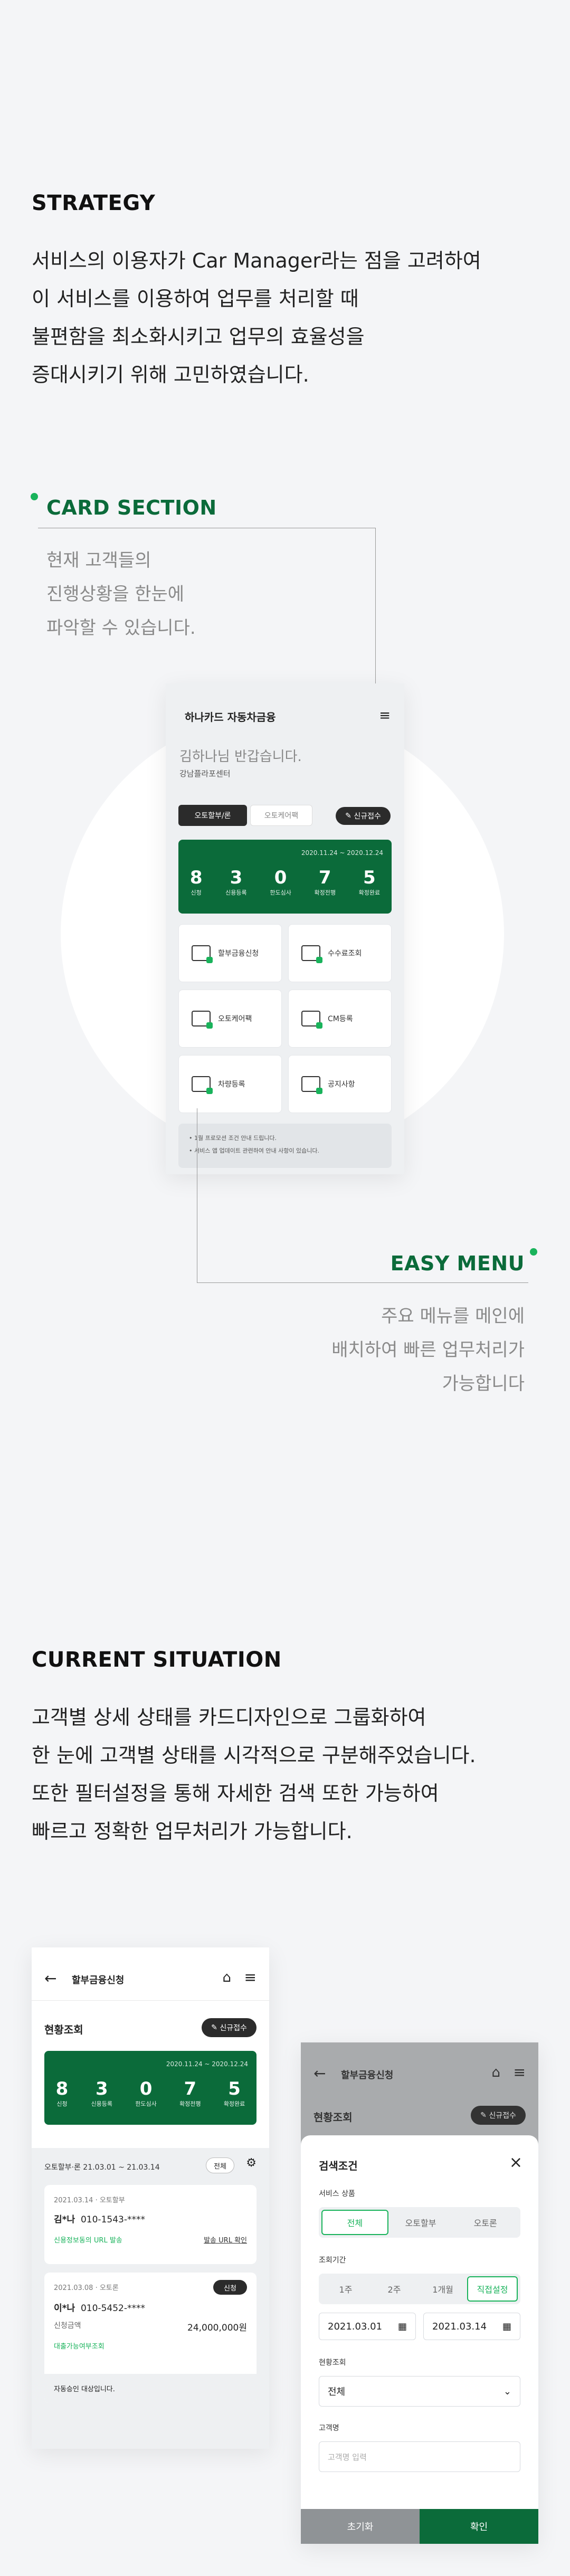 Image resolution: width=570 pixels, height=2576 pixels. What do you see at coordinates (340, 1084) in the screenshot?
I see `menu-notice: 공지사항` at bounding box center [340, 1084].